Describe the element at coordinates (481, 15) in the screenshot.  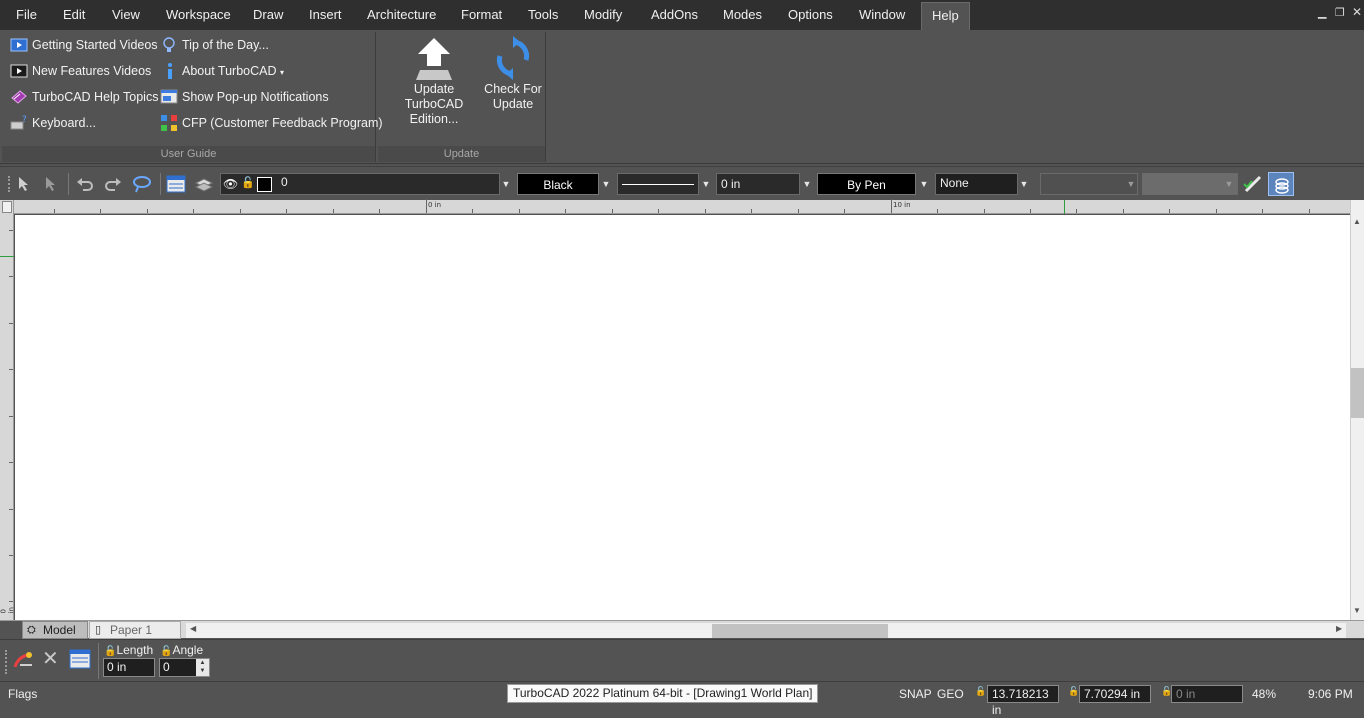
I see `menu-format: Format` at that location.